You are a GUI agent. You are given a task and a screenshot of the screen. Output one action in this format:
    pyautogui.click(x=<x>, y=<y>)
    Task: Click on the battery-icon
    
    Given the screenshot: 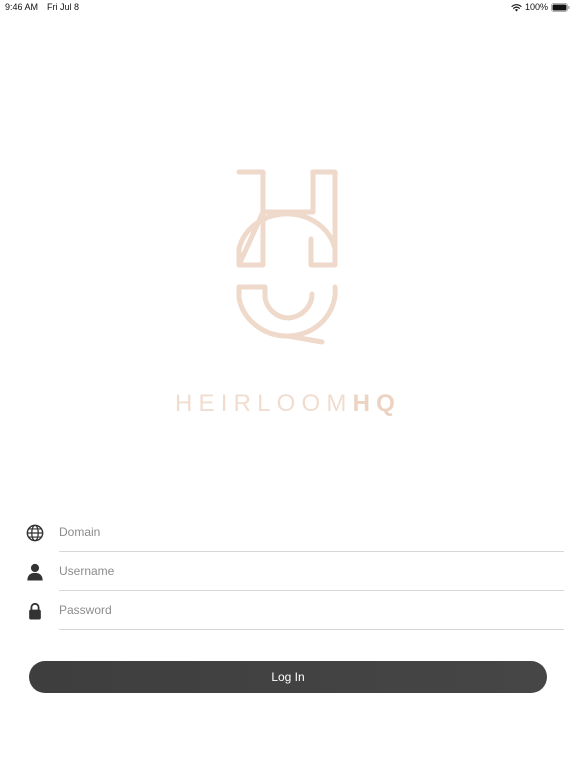 What is the action you would take?
    pyautogui.click(x=560, y=7)
    